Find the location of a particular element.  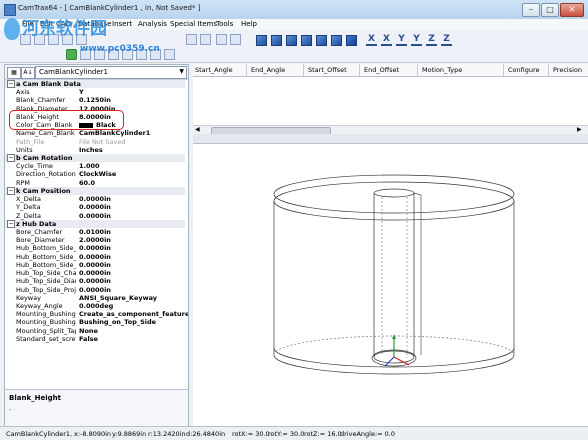

property-value: None is located at coordinates (88, 331).